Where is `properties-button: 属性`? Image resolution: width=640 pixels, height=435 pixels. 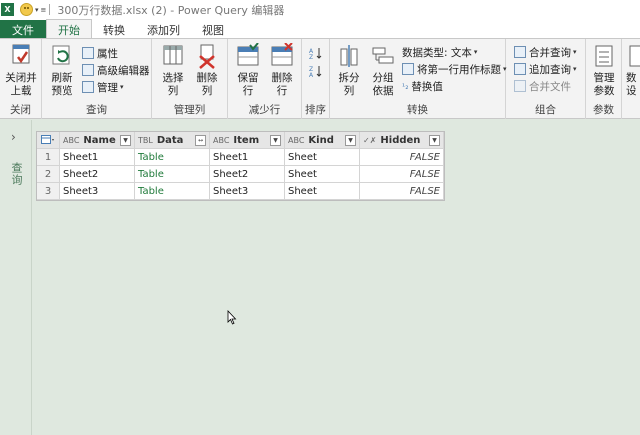 properties-button: 属性 is located at coordinates (100, 53).